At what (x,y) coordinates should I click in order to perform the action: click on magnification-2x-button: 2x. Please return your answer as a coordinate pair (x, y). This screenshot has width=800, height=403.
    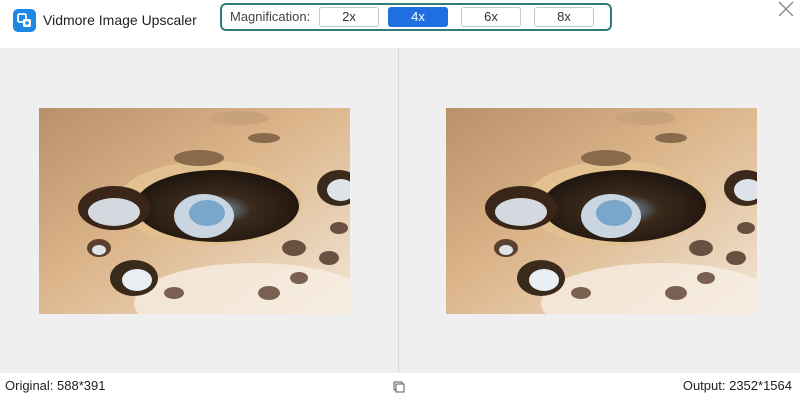
    Looking at the image, I should click on (349, 17).